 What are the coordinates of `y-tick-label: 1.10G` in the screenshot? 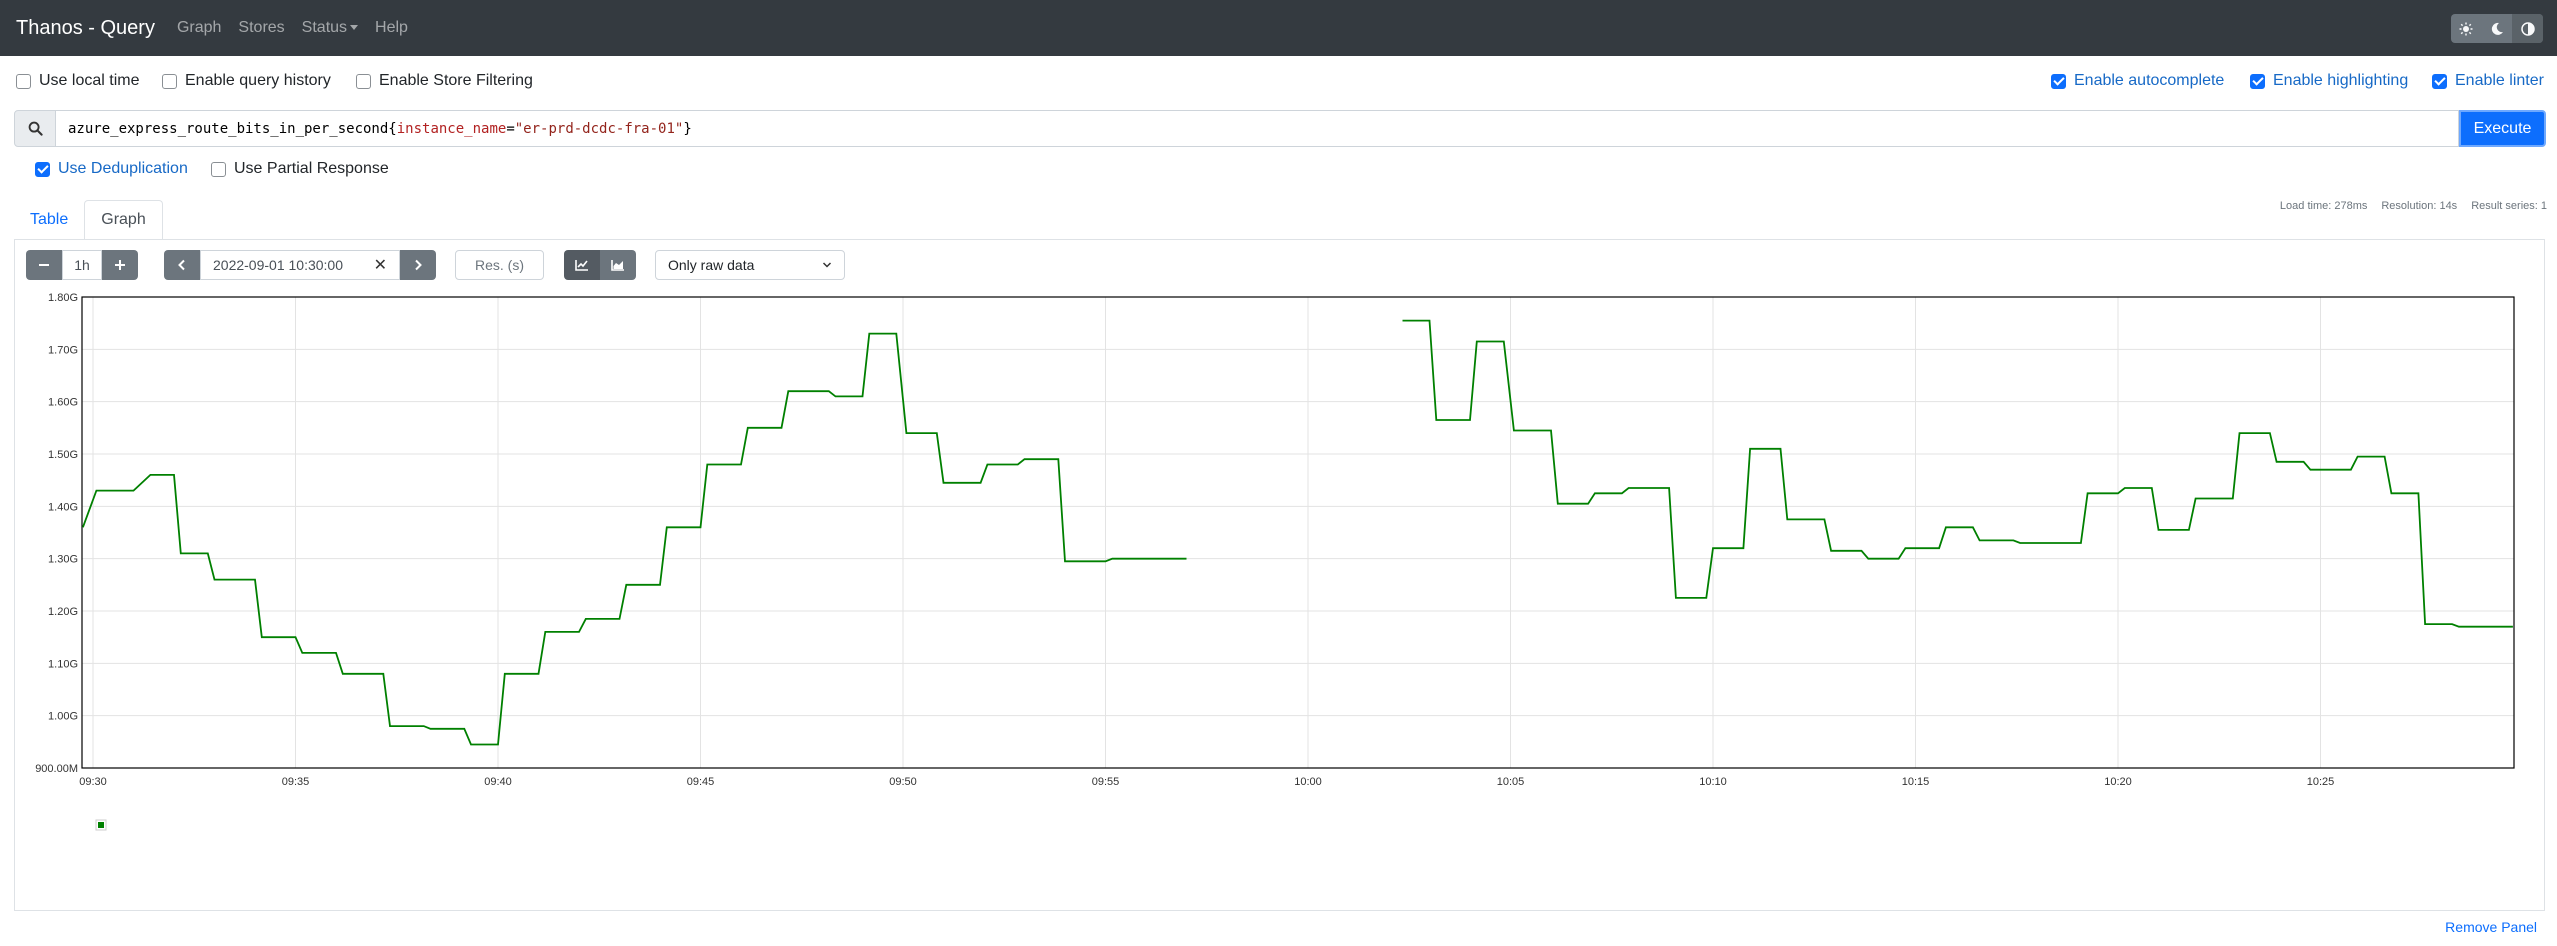 It's located at (63, 664).